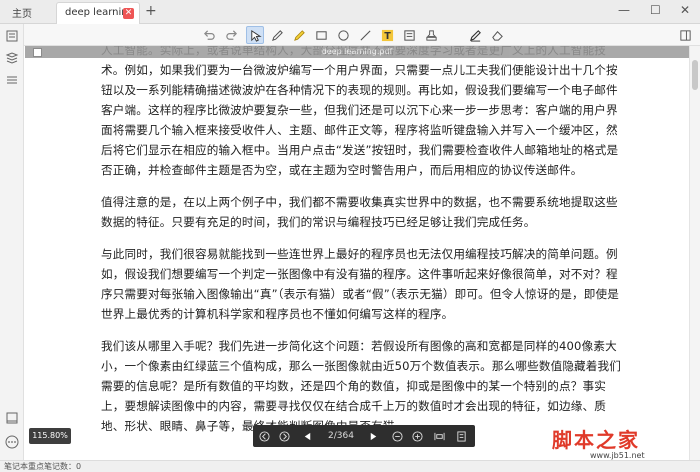 The height and width of the screenshot is (472, 700). I want to click on document-header-bar: deep learning.pdf, so click(357, 52).